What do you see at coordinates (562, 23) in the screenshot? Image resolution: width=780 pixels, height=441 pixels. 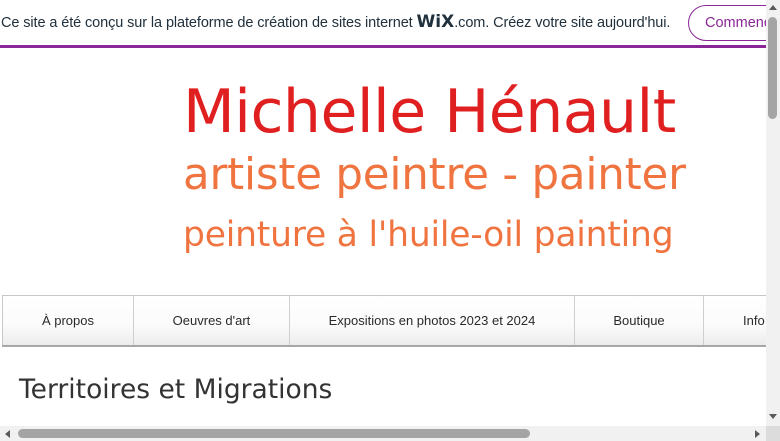 I see `wix-banner-text-end: .com. Créez votre site aujourd'hui.` at bounding box center [562, 23].